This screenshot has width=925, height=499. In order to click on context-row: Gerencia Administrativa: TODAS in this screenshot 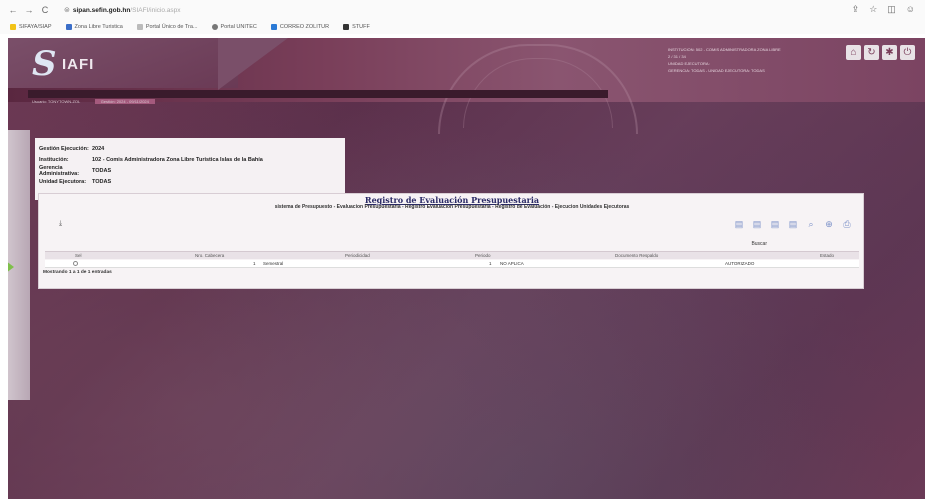, I will do `click(75, 170)`.